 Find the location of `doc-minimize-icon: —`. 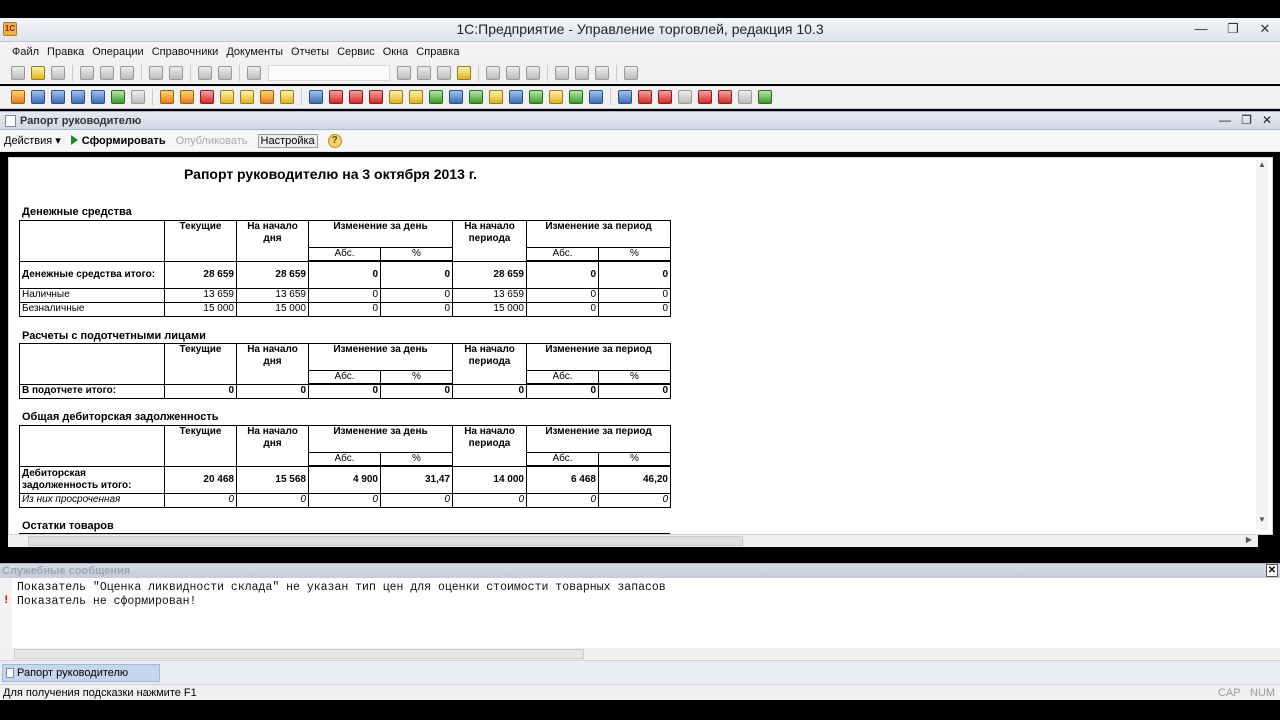

doc-minimize-icon: — is located at coordinates (1225, 120).